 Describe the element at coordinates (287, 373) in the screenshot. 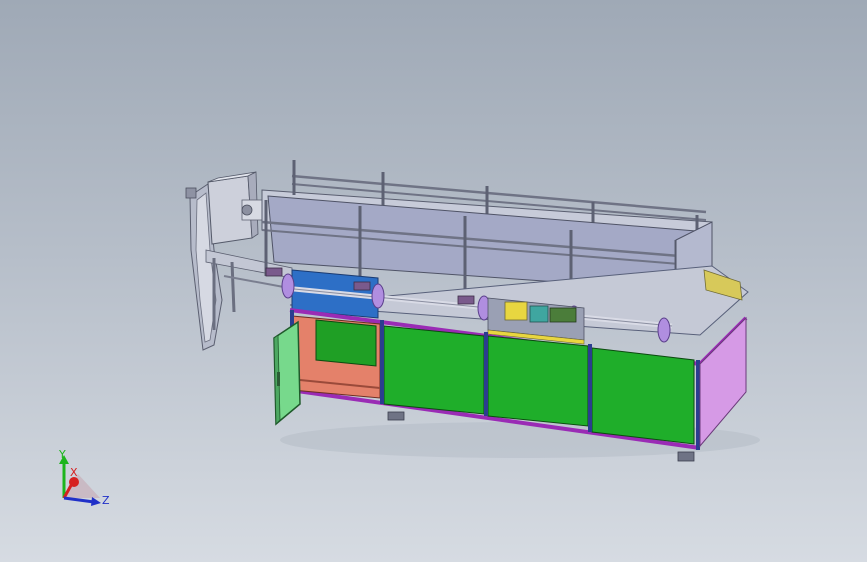

I see `cabinet-door` at that location.